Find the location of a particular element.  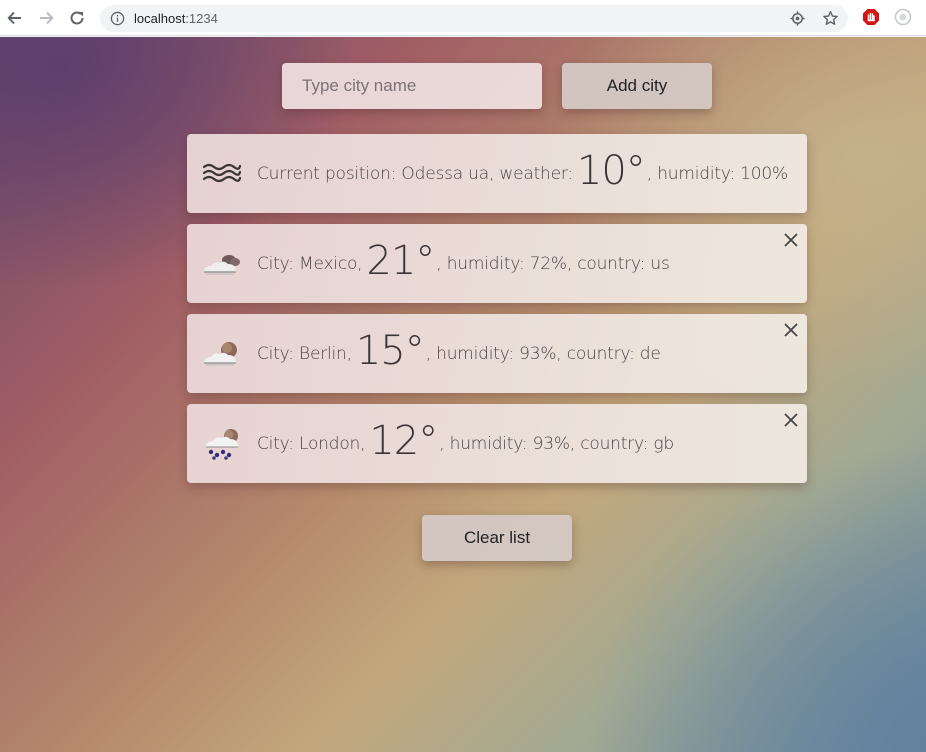

city-temperature: 21° is located at coordinates (400, 260).